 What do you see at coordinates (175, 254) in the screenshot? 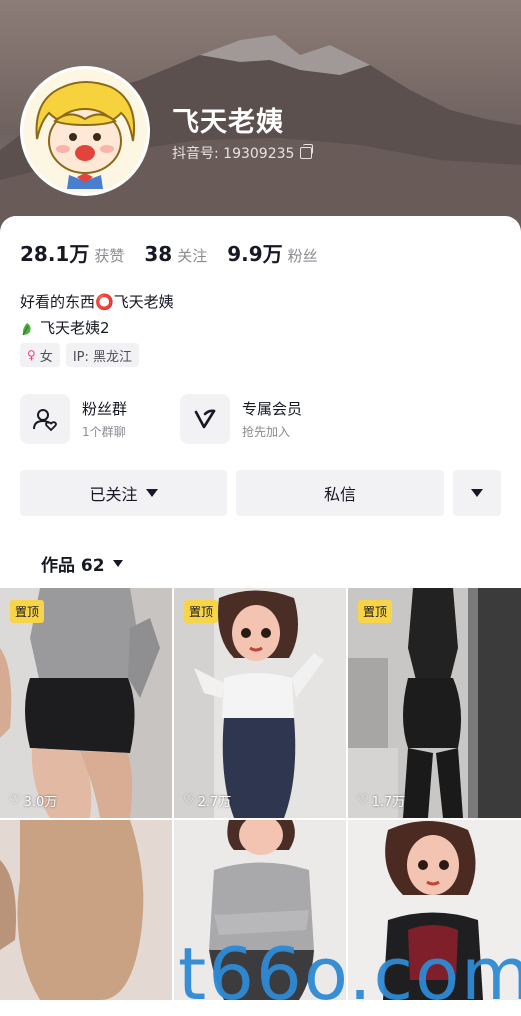
I see `stat-following: 38 关注` at bounding box center [175, 254].